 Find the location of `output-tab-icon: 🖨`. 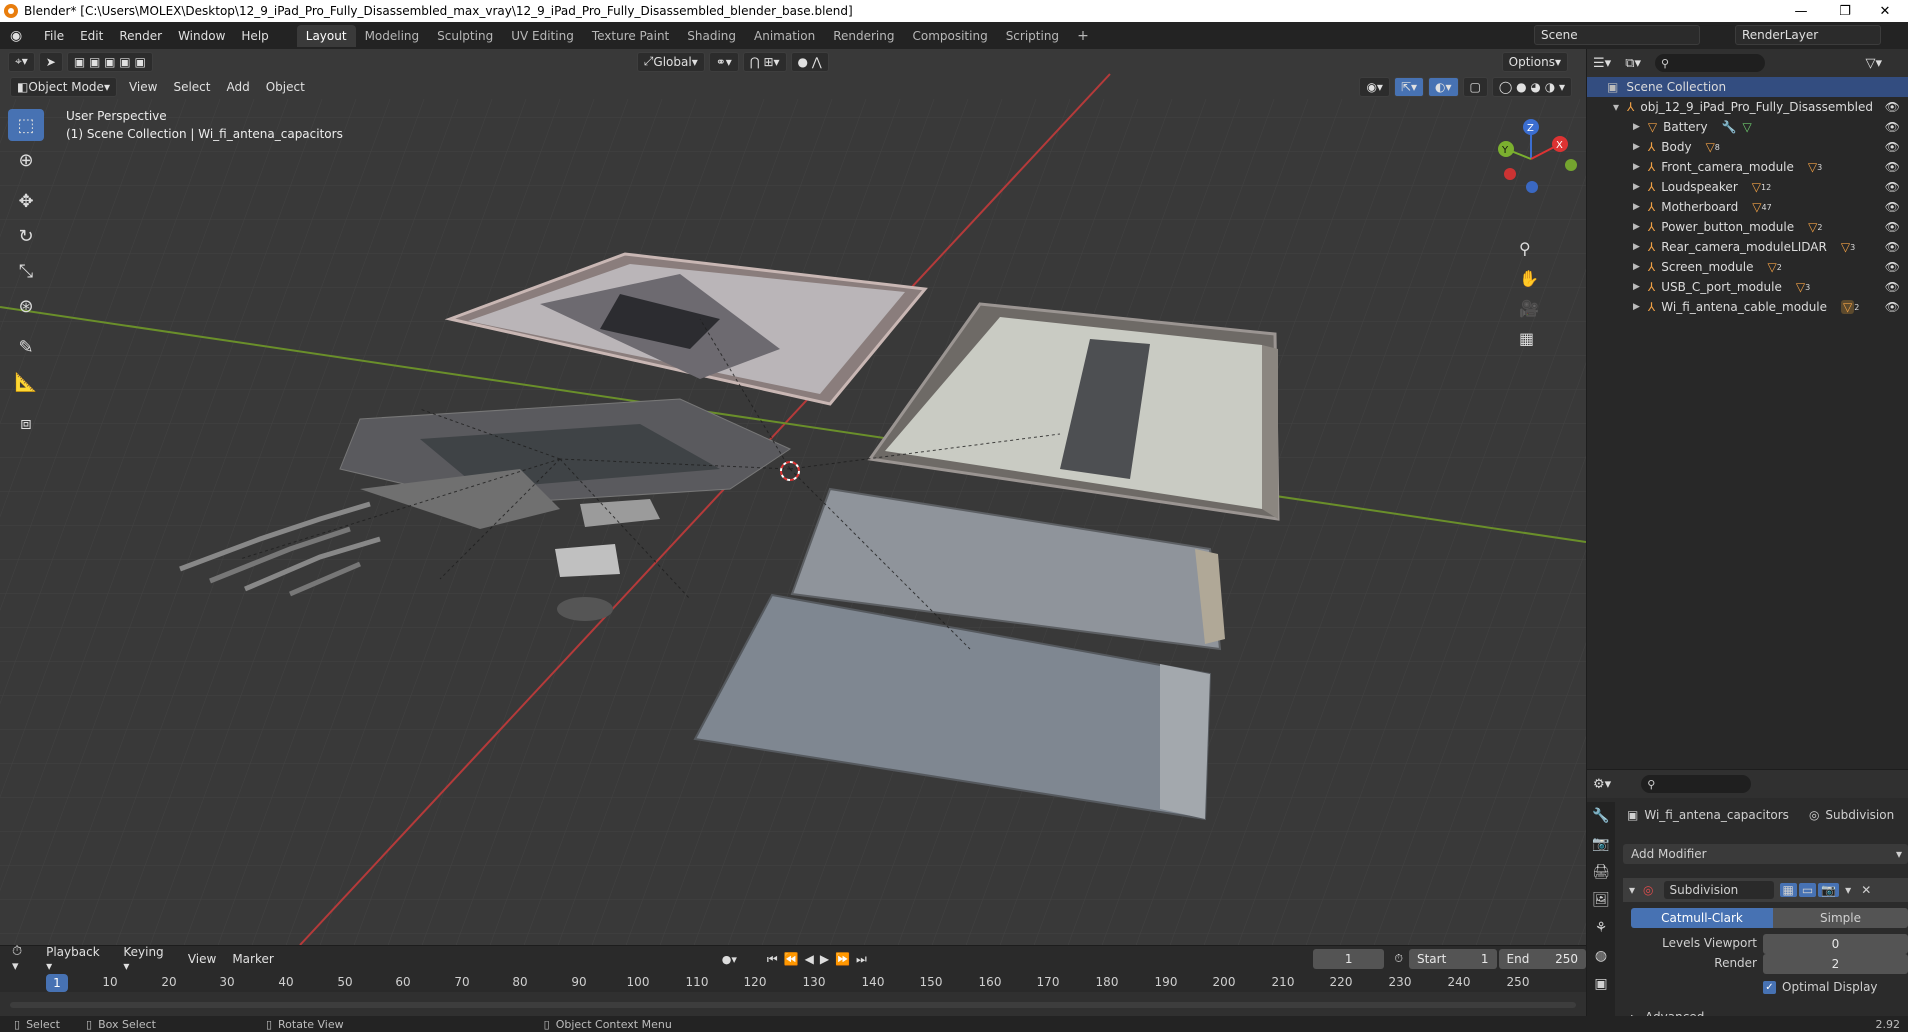

output-tab-icon: 🖨 is located at coordinates (1601, 872).